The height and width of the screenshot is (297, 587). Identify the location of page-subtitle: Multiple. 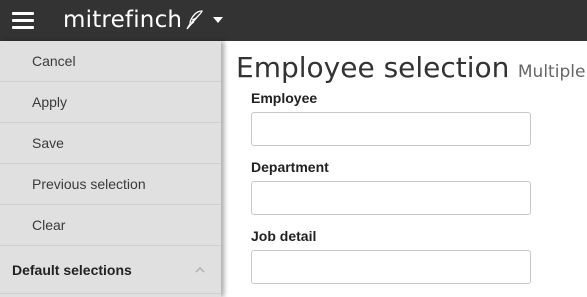
(551, 72).